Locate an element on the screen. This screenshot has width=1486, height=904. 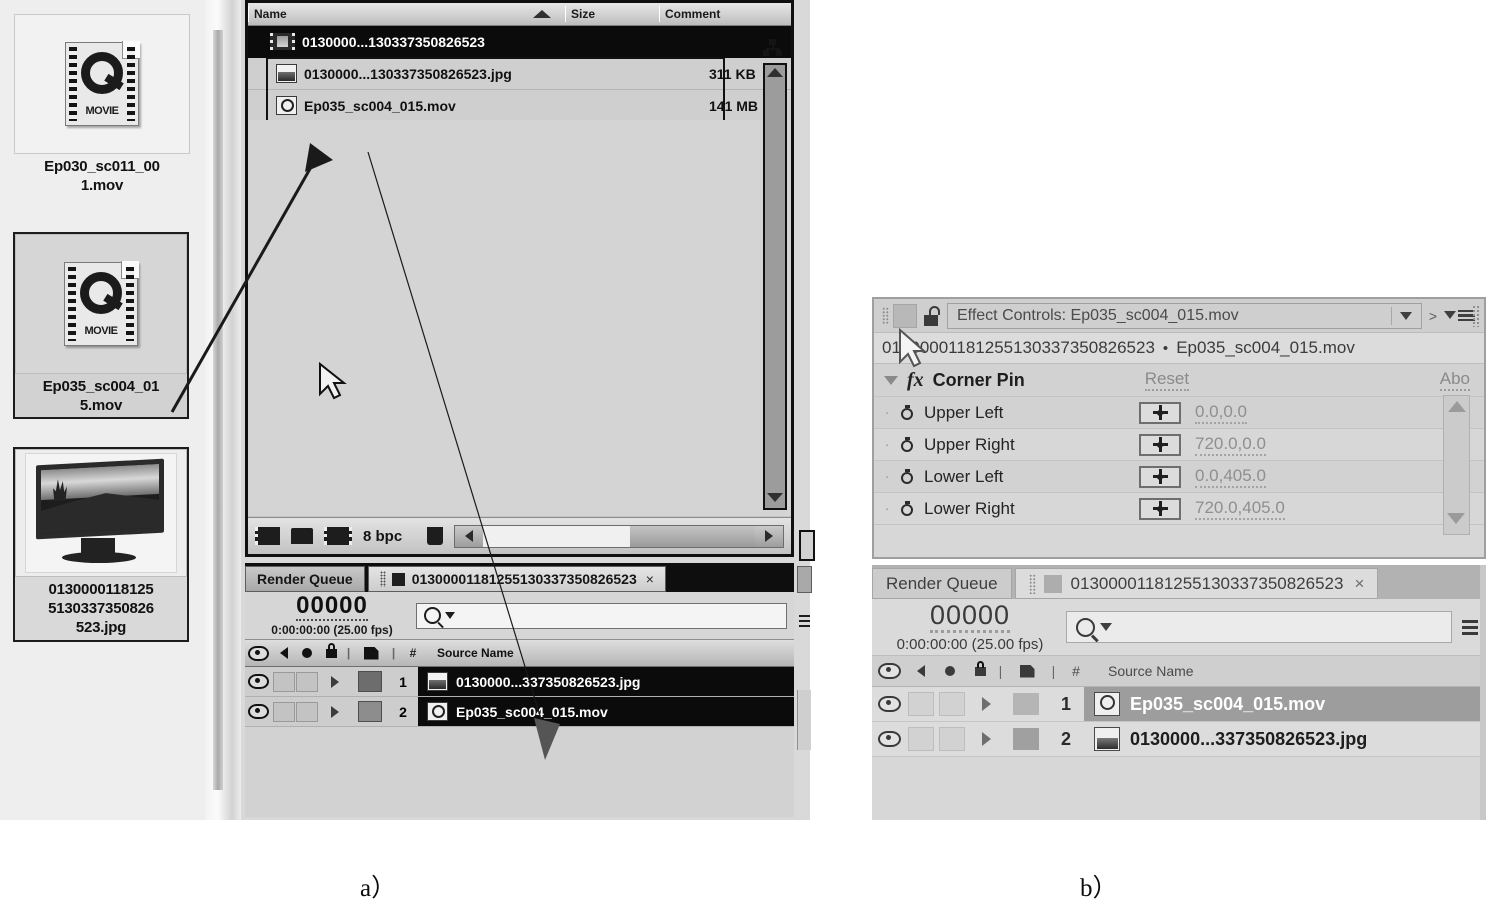
property-row-lower-right: · Lower Right 720.0,405.0 is located at coordinates (1179, 509).